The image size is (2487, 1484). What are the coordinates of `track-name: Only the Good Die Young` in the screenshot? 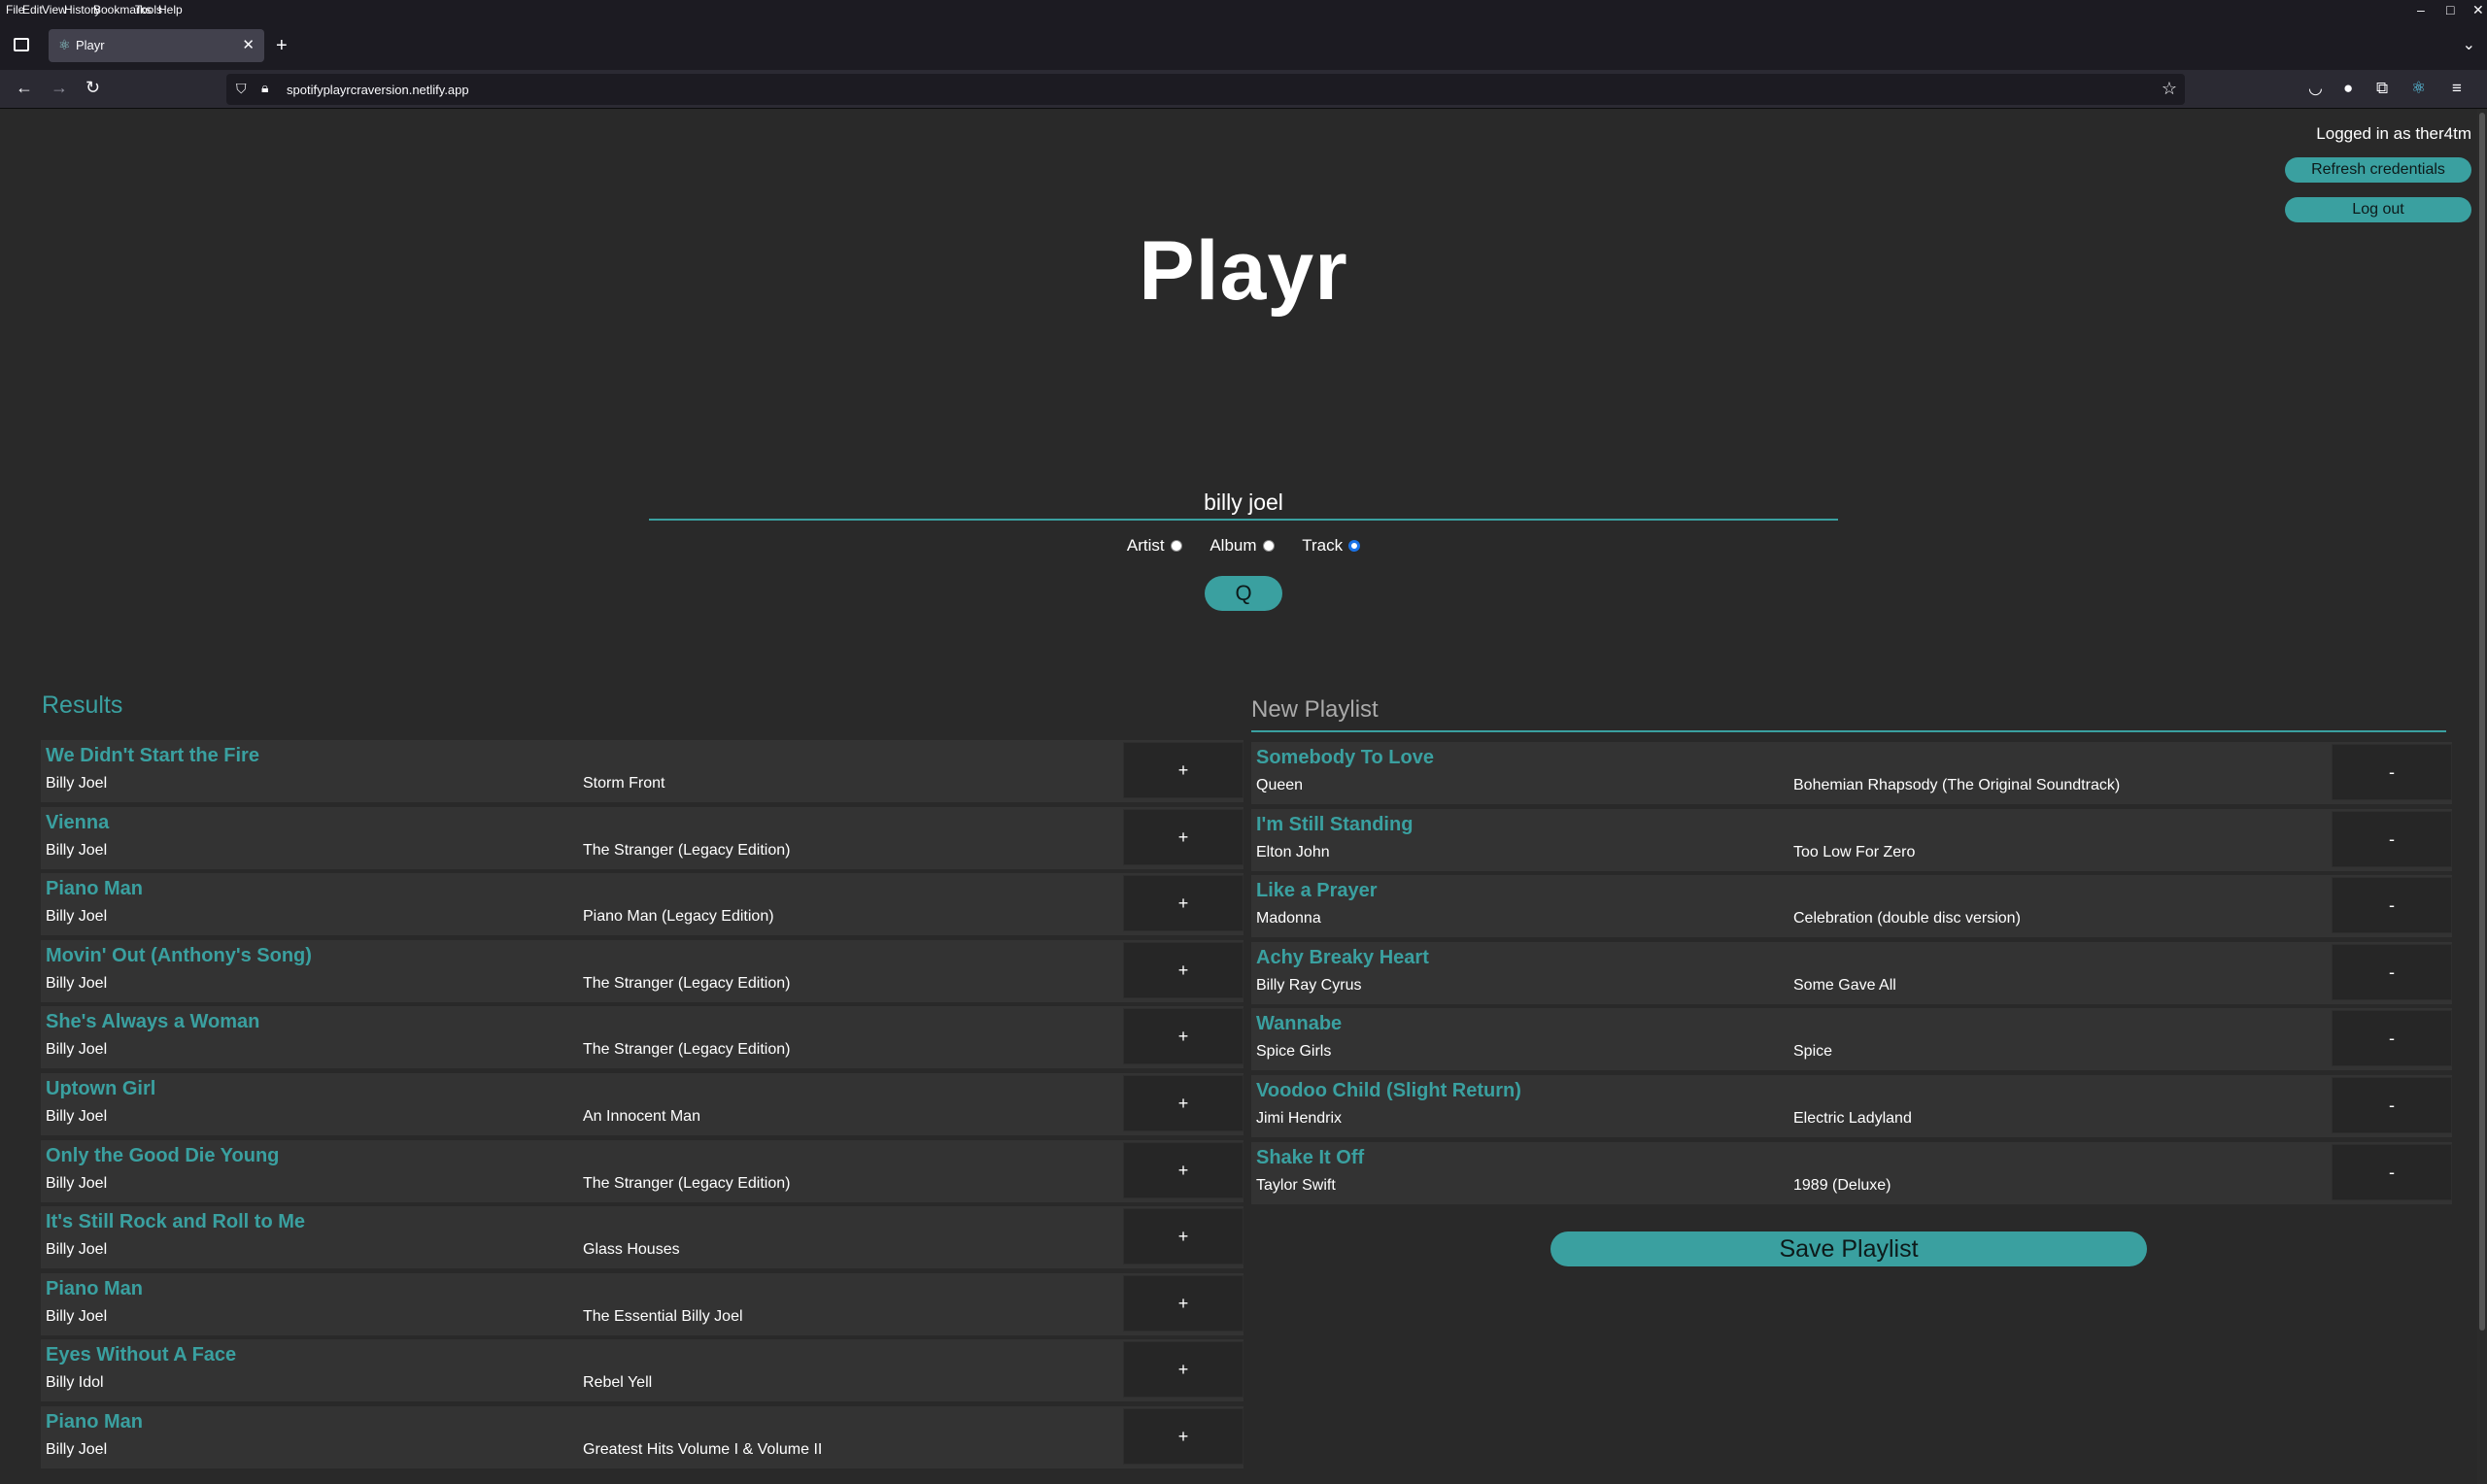 It's located at (163, 1155).